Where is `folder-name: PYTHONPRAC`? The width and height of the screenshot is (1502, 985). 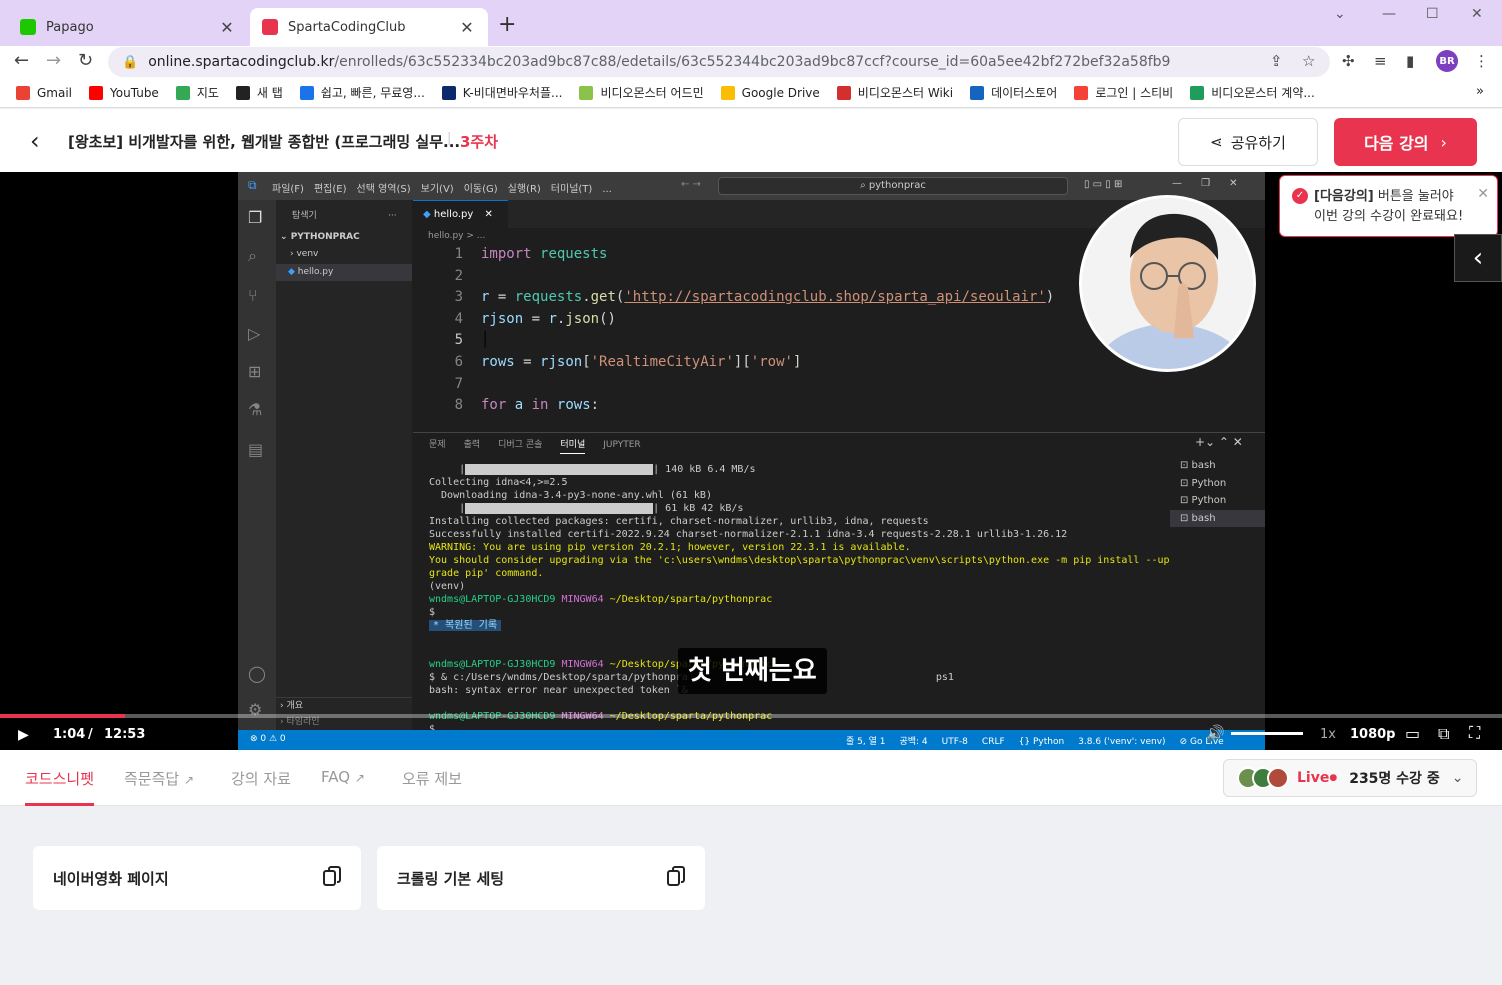 folder-name: PYTHONPRAC is located at coordinates (325, 237).